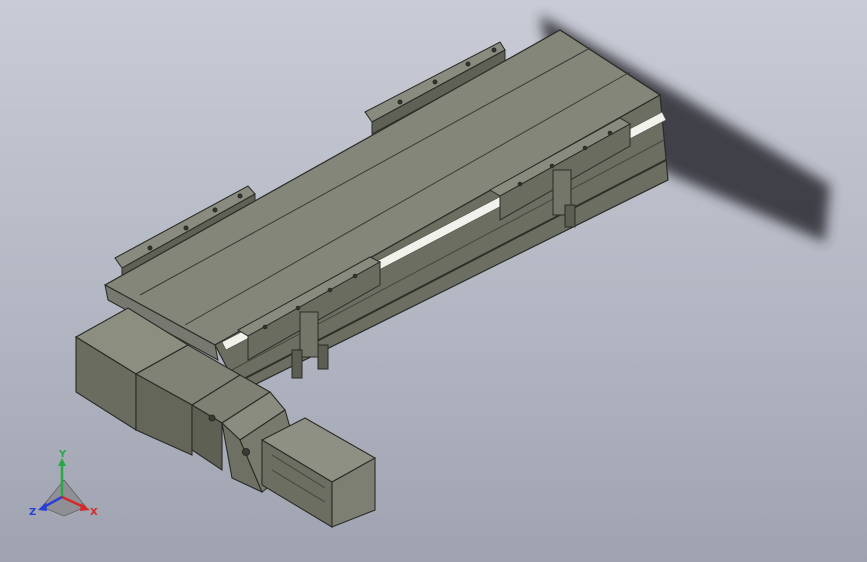 The height and width of the screenshot is (562, 867). I want to click on triad-x-arrow, so click(85, 507).